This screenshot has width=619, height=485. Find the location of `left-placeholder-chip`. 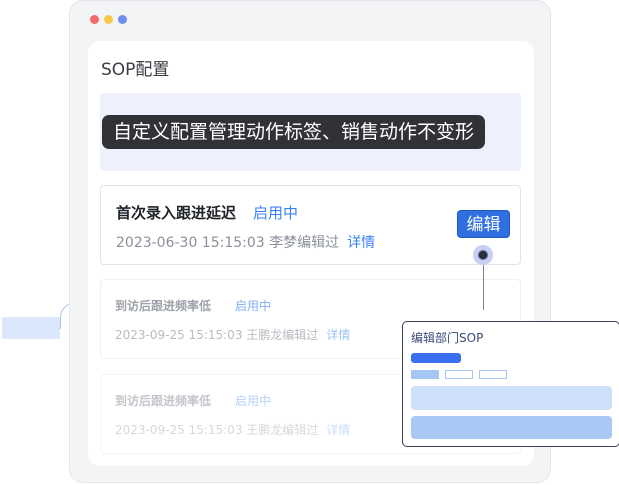

left-placeholder-chip is located at coordinates (31, 328).